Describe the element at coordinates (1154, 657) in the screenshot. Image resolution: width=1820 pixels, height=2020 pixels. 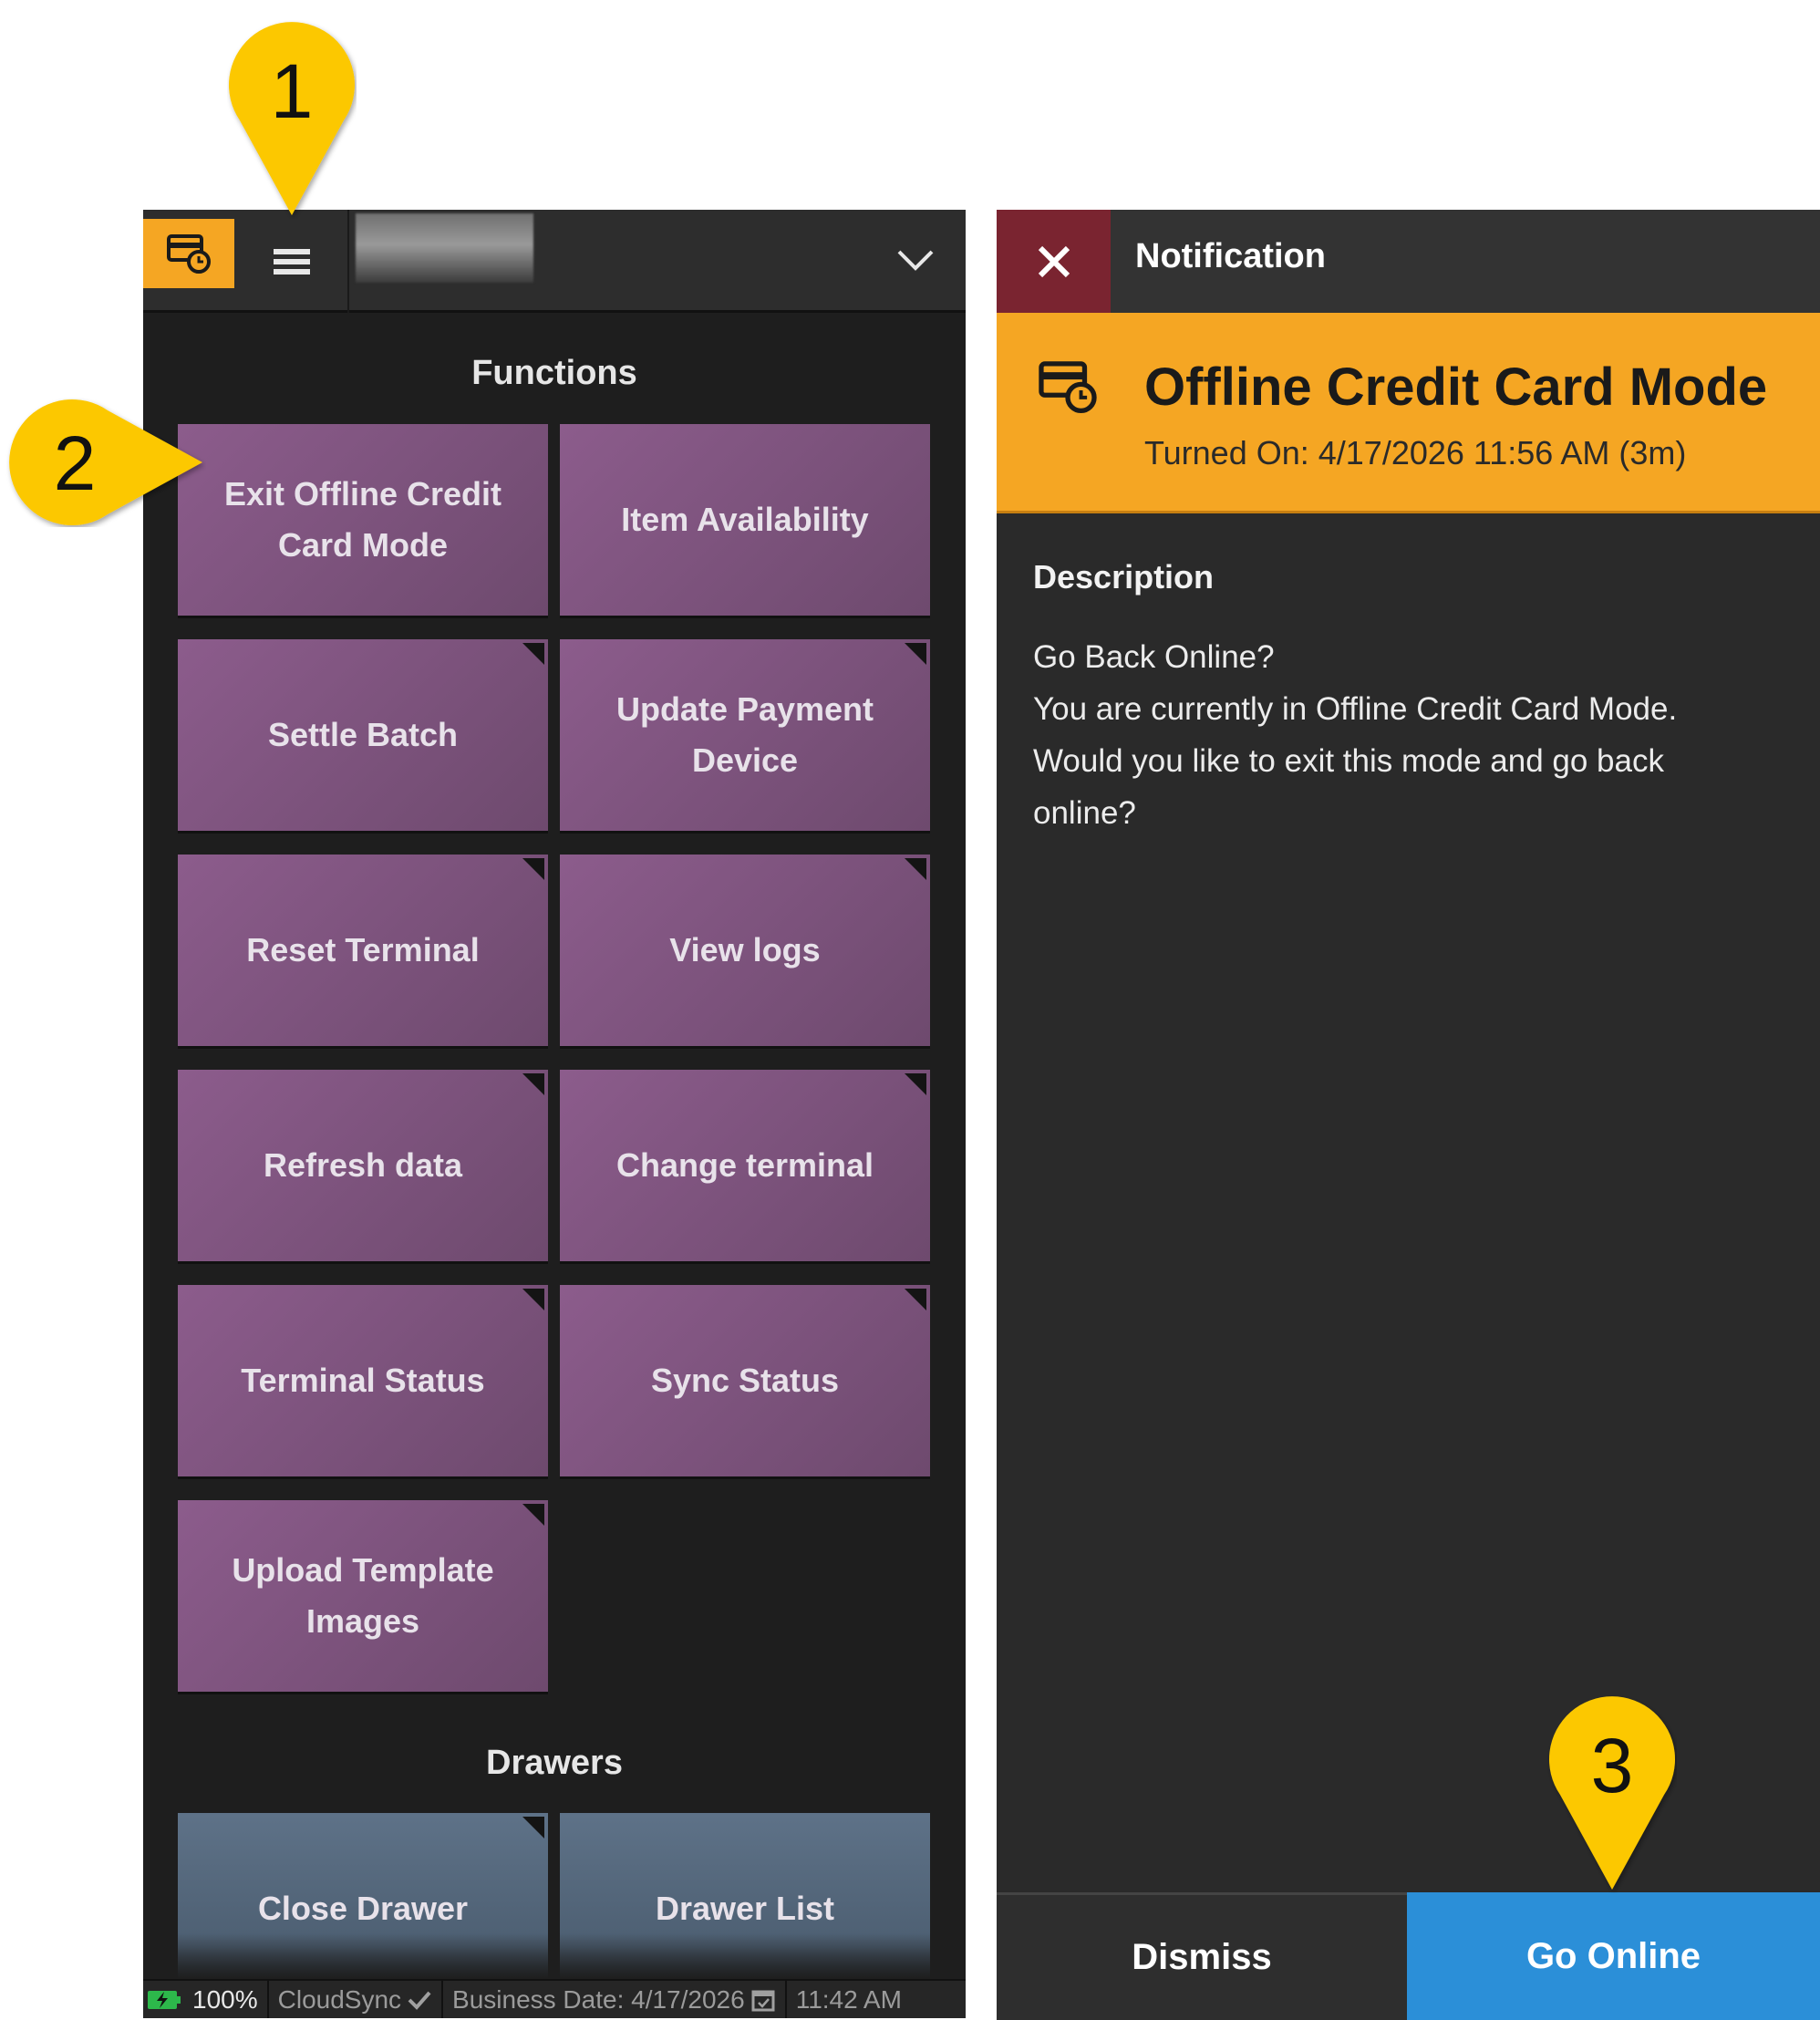
I see `description-line: Go Back Online?` at that location.